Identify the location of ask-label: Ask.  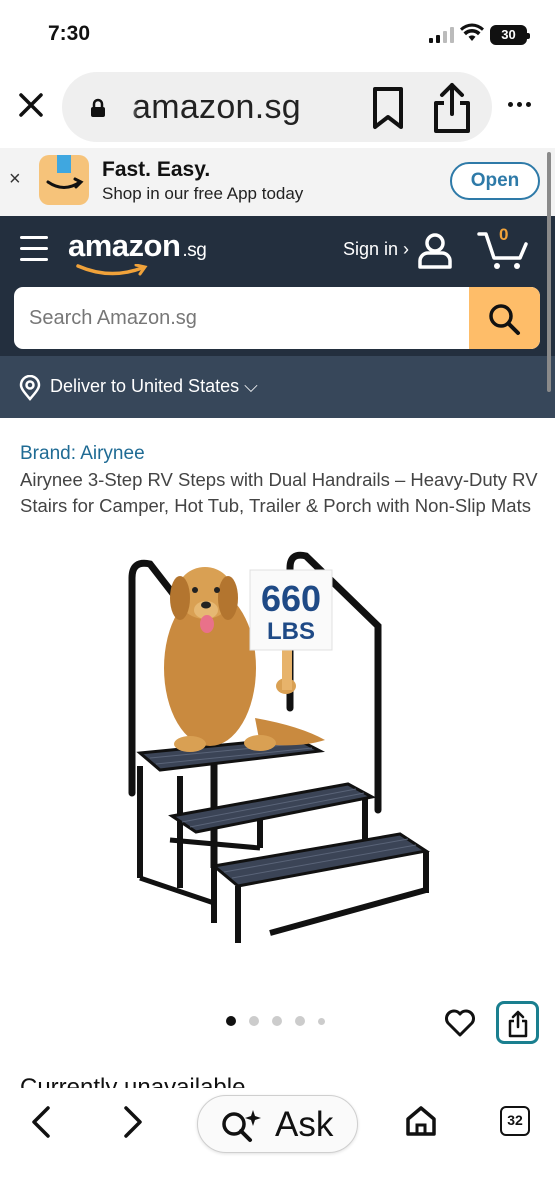
(304, 1124).